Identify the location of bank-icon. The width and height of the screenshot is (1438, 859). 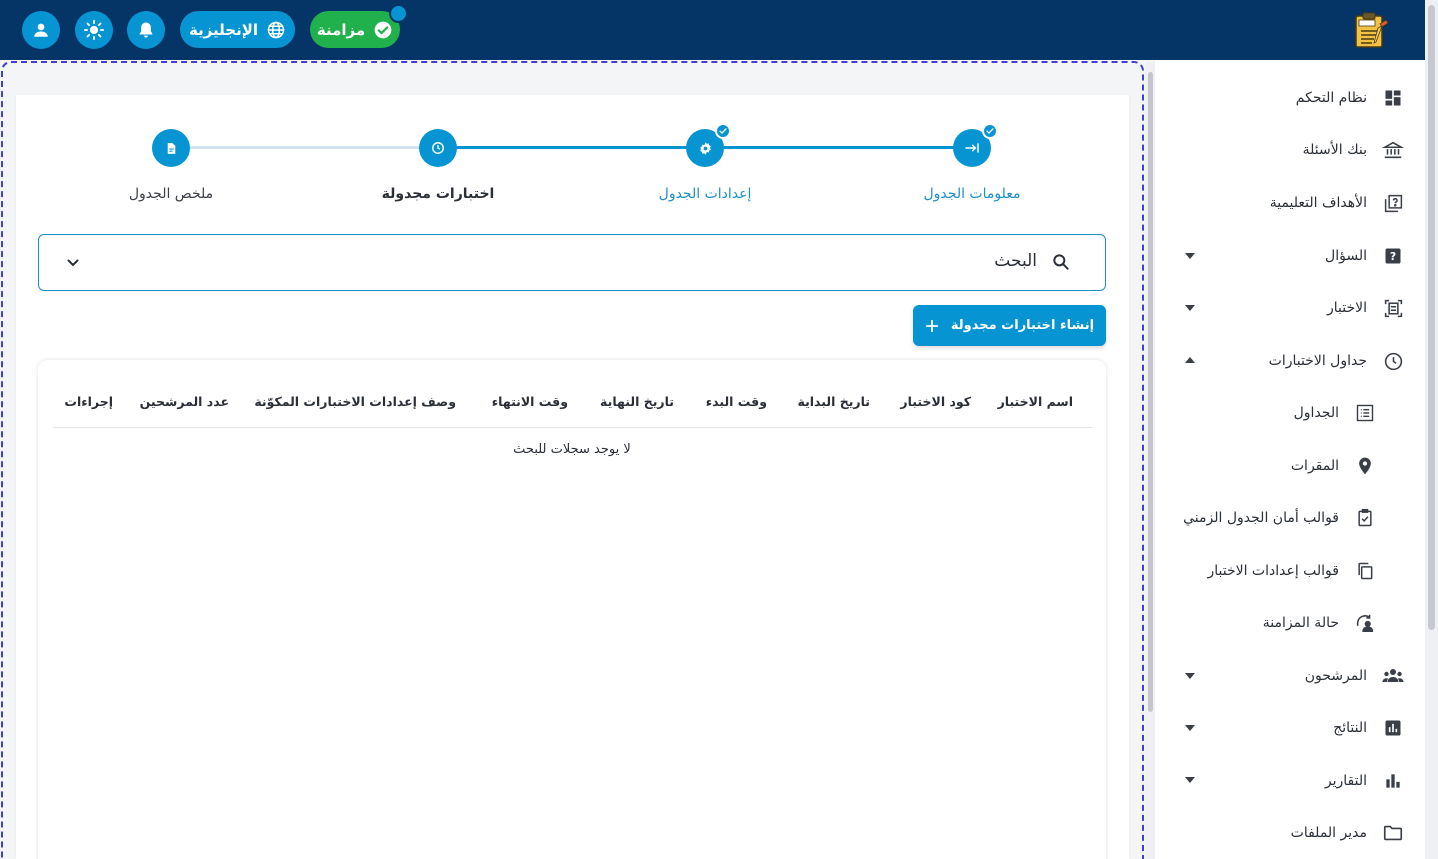
(1393, 150).